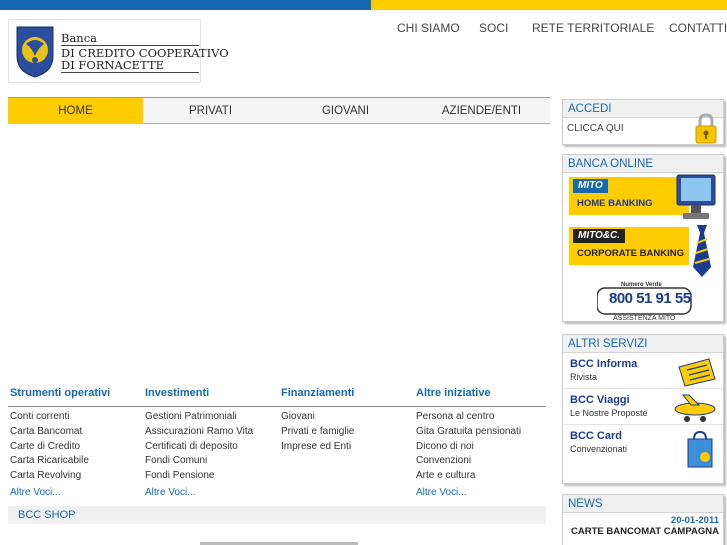  What do you see at coordinates (584, 377) in the screenshot?
I see `service-subtitle: Rivista` at bounding box center [584, 377].